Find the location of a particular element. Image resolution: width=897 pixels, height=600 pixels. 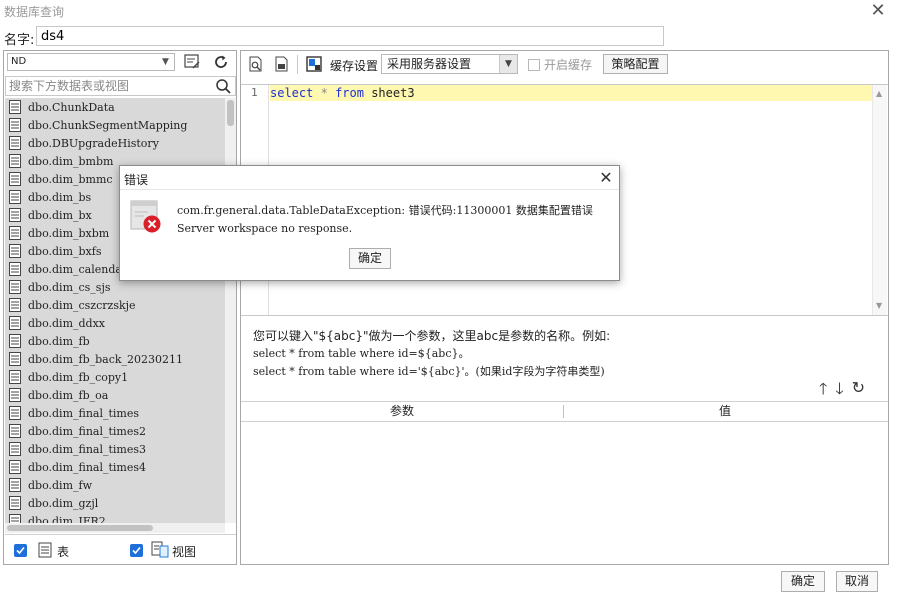

name-input is located at coordinates (350, 36).